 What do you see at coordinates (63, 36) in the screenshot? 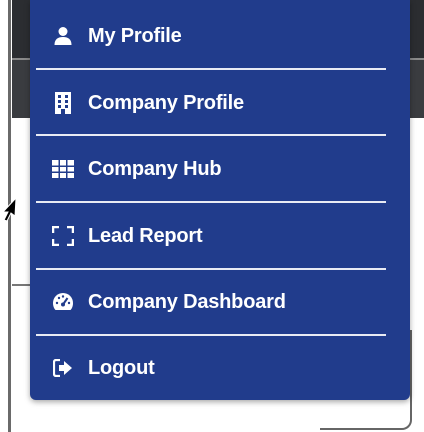
I see `user-icon` at bounding box center [63, 36].